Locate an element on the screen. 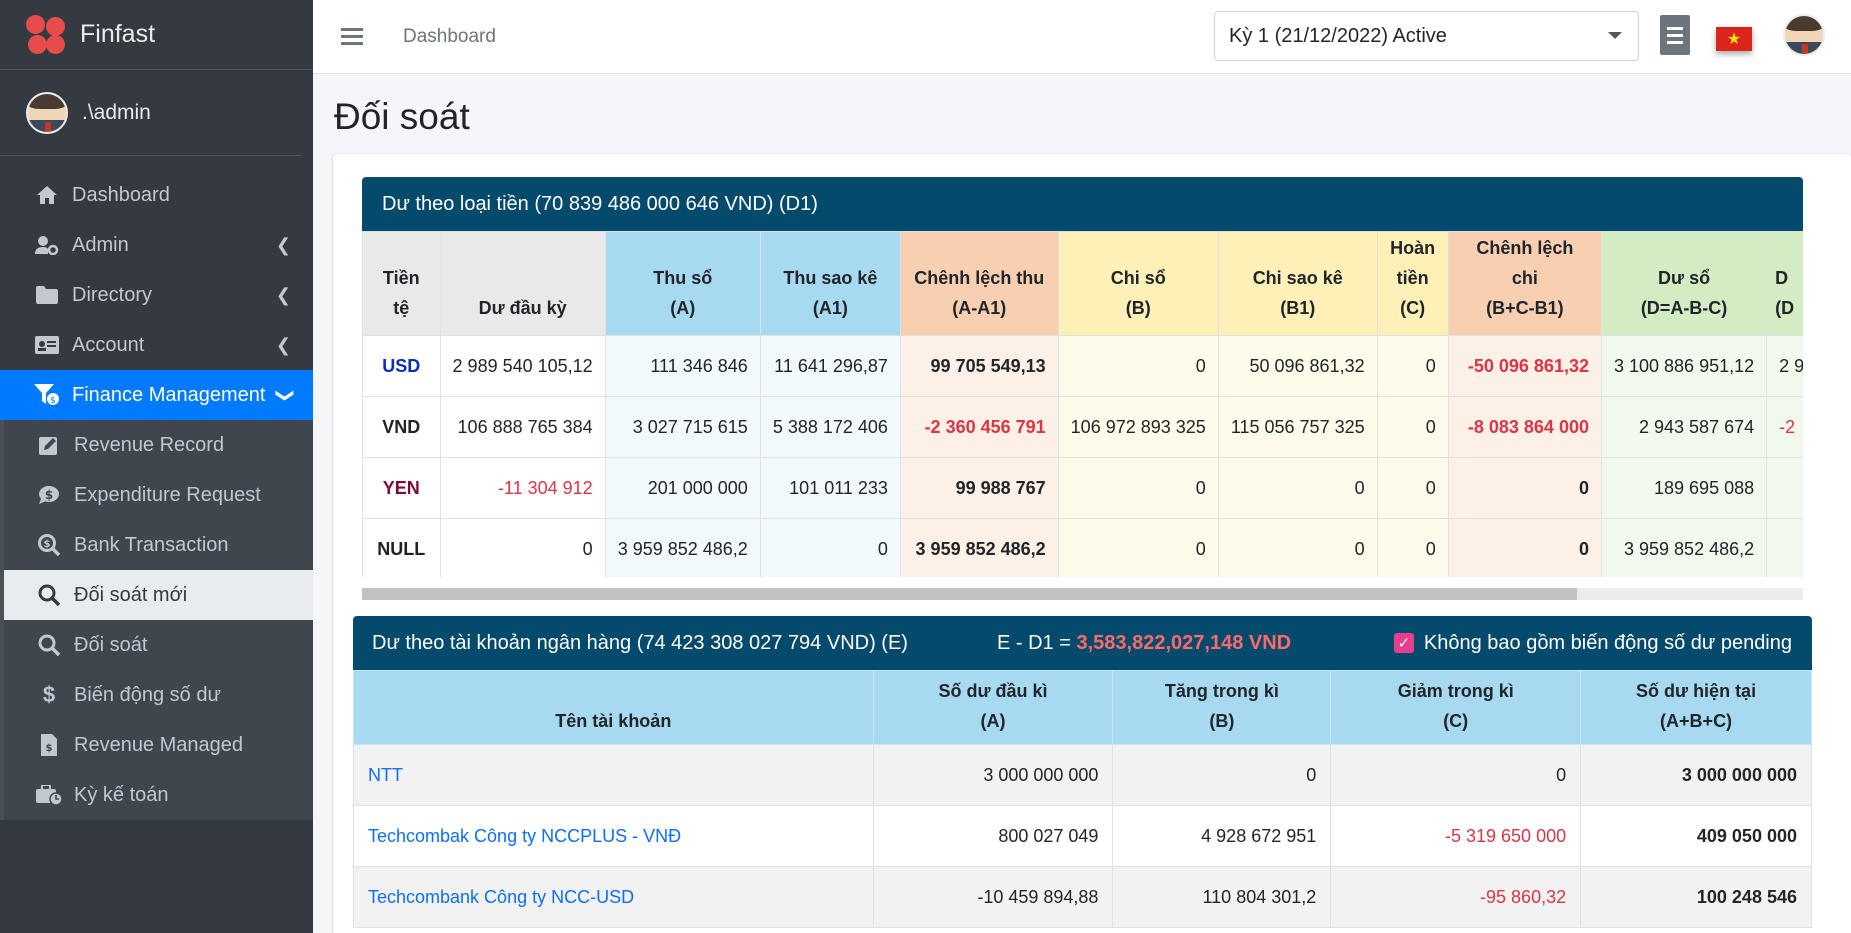 Image resolution: width=1851 pixels, height=933 pixels. sidebar-item-bien-dong-so-du: $ Biến động số dư is located at coordinates (158, 695).